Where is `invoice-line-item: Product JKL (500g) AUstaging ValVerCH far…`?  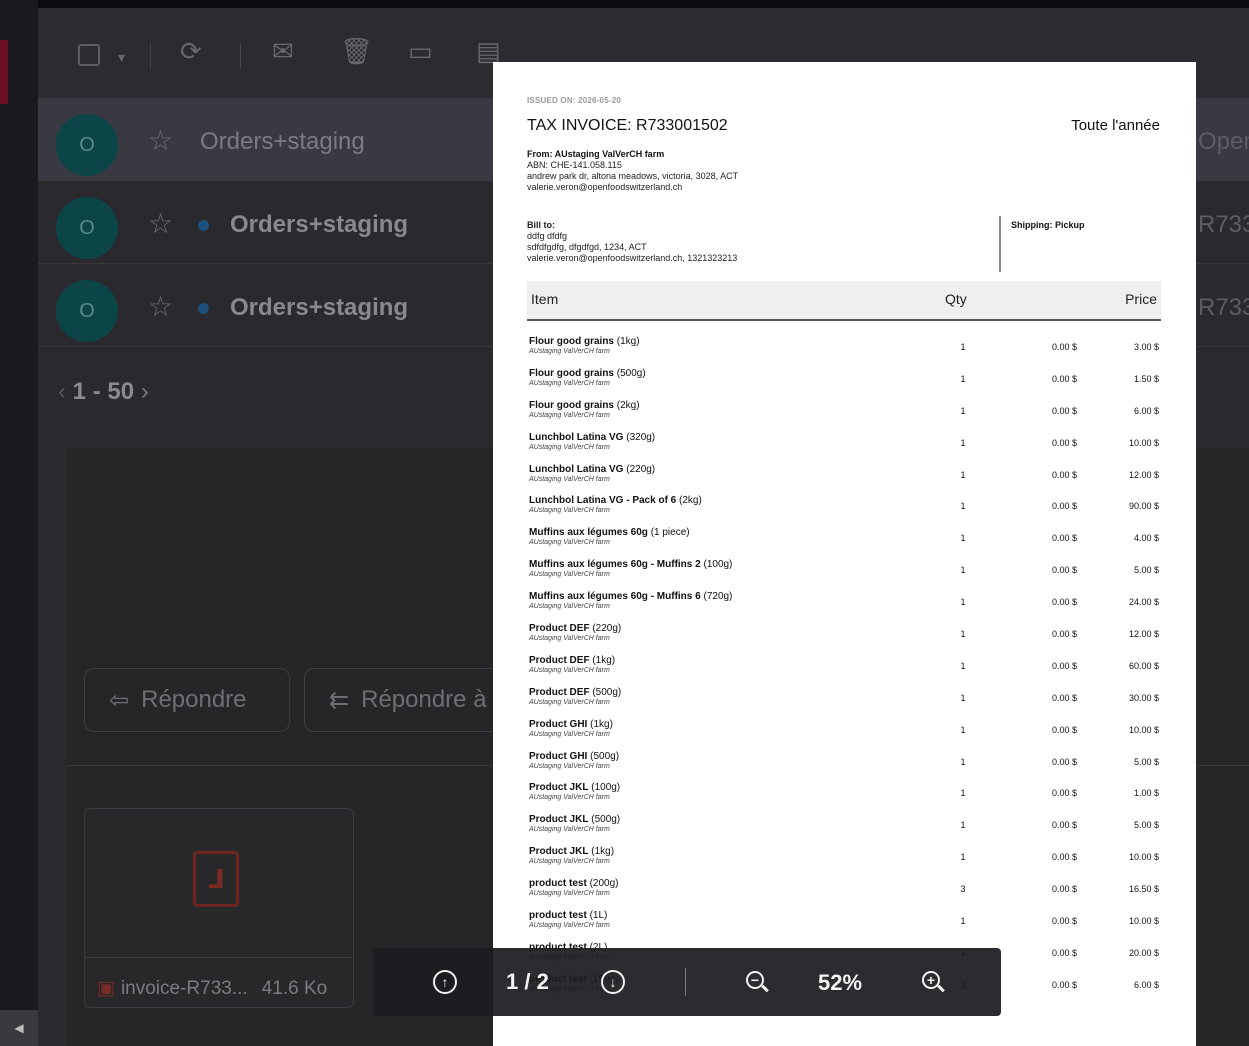
invoice-line-item: Product JKL (500g) AUstaging ValVerCH far… is located at coordinates (844, 829).